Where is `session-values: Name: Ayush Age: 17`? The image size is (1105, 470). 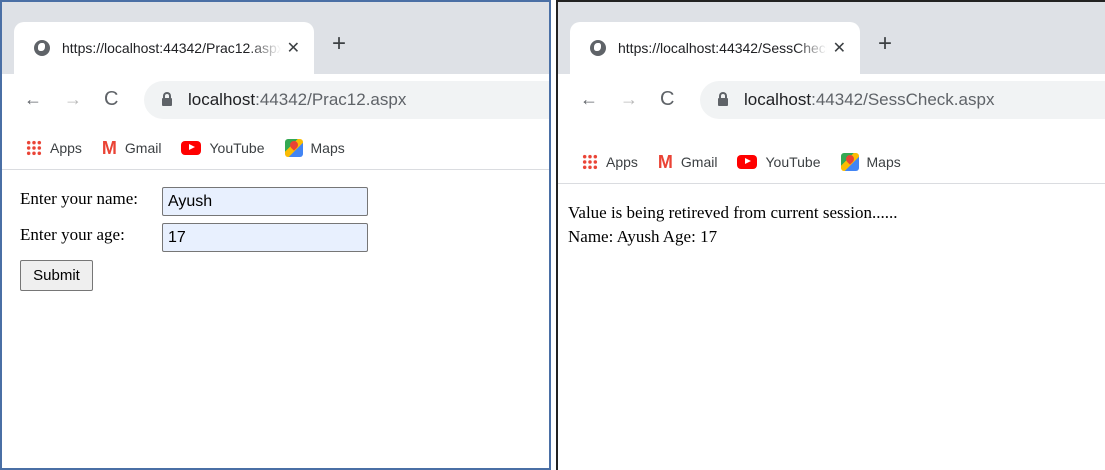
session-values: Name: Ayush Age: 17 is located at coordinates (643, 236).